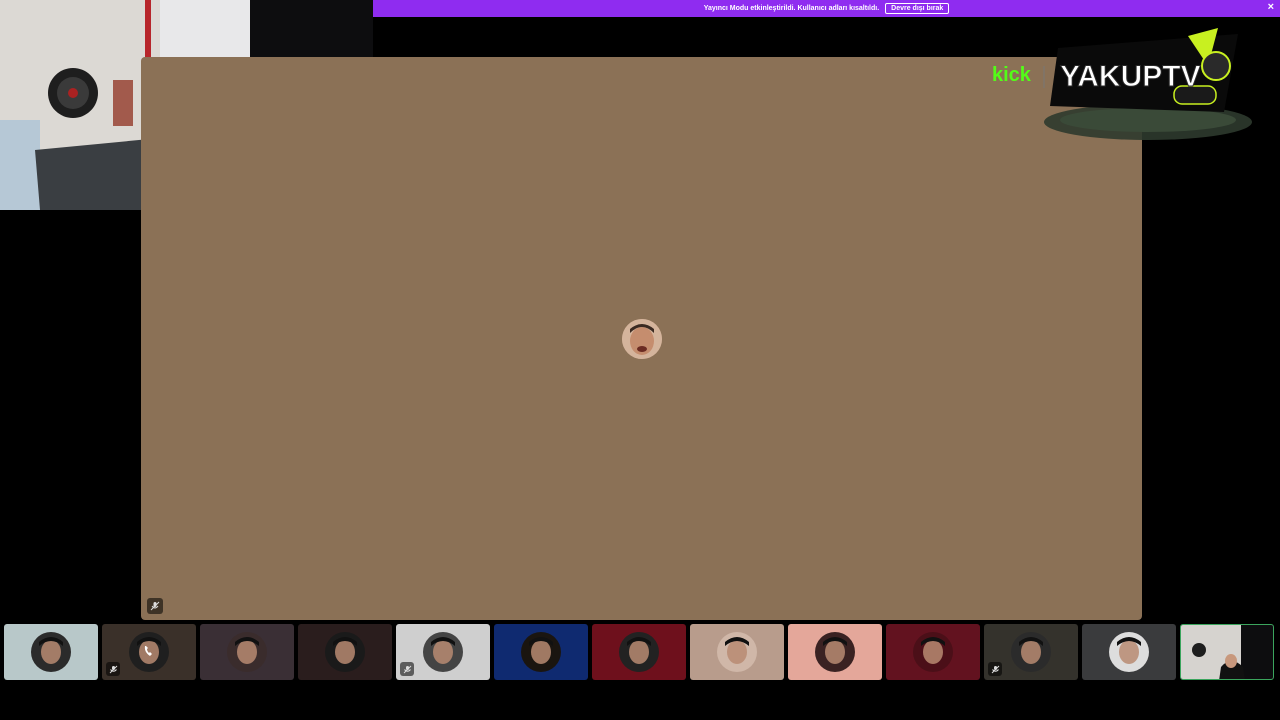 Image resolution: width=1280 pixels, height=720 pixels. I want to click on phone-icon, so click(149, 651).